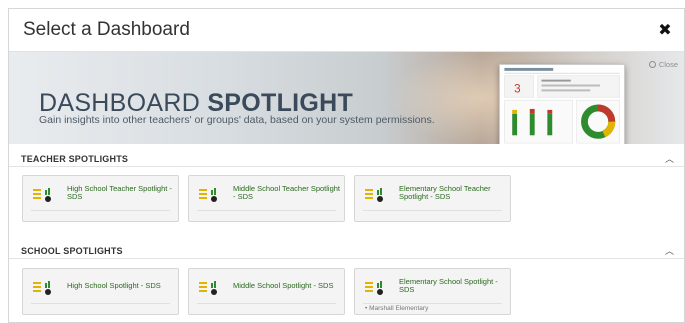  What do you see at coordinates (100, 291) in the screenshot?
I see `dashboard-card: High School Spotlight - SDS` at bounding box center [100, 291].